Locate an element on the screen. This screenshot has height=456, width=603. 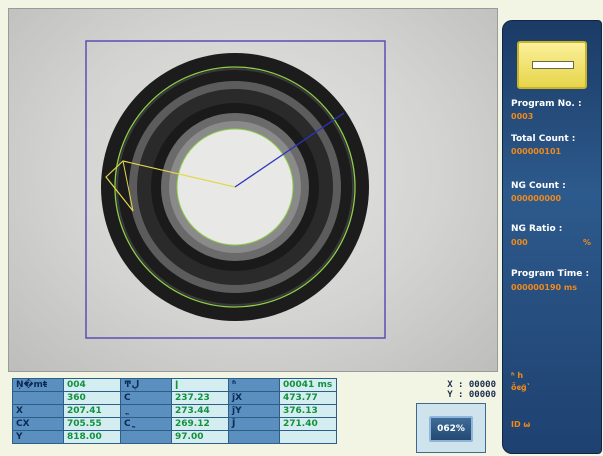
table-cell-label: СX is located at coordinates (38, 424).